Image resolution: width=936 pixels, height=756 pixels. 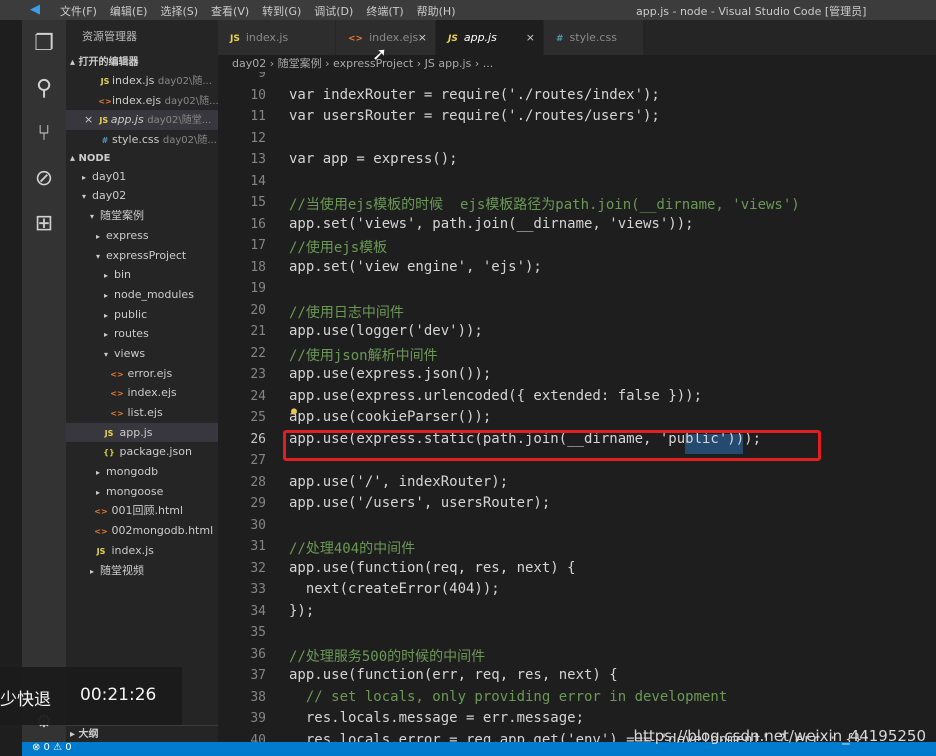 What do you see at coordinates (258, 331) in the screenshot?
I see `line-number: 21` at bounding box center [258, 331].